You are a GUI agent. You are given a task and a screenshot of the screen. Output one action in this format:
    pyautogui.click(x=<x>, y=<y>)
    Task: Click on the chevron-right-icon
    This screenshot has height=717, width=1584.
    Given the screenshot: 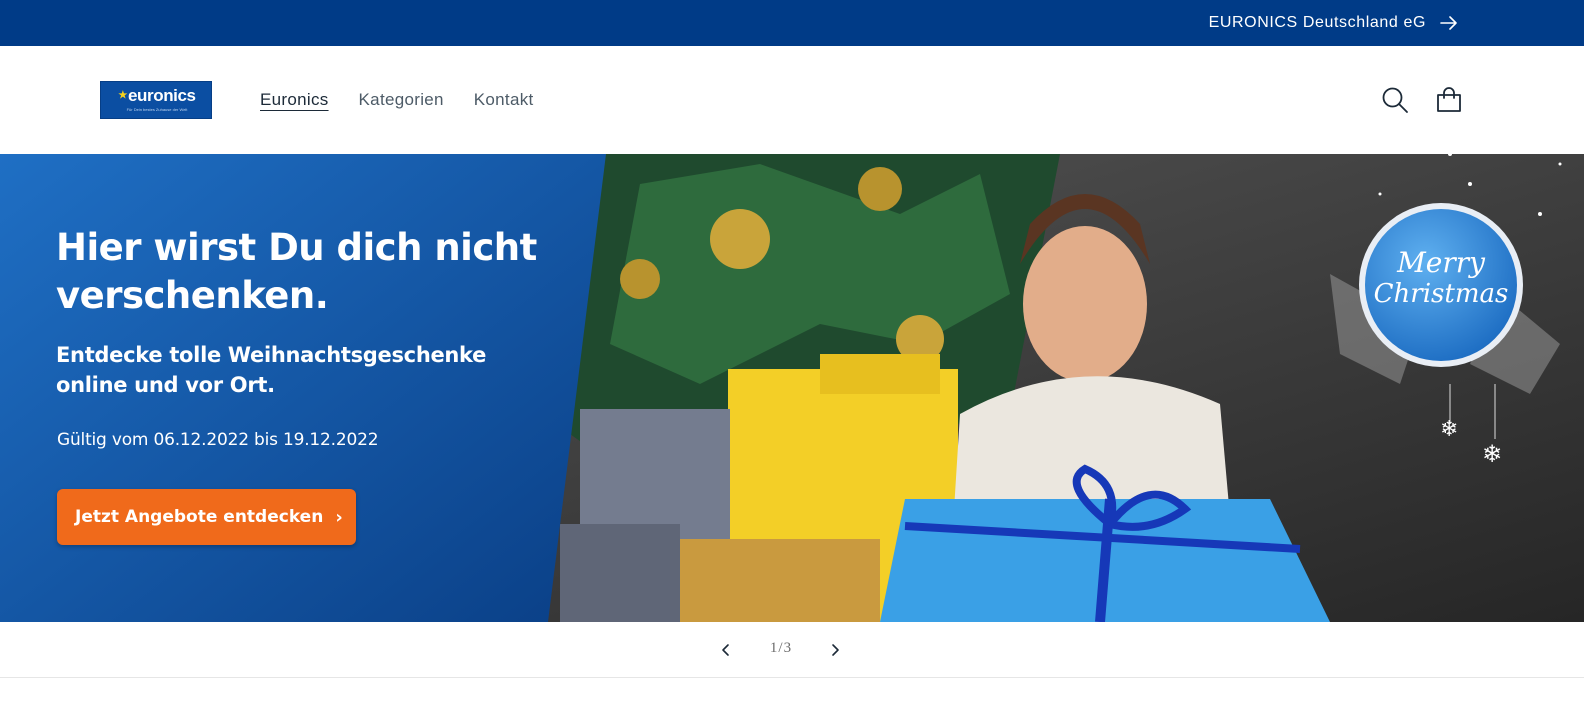 What is the action you would take?
    pyautogui.click(x=835, y=650)
    